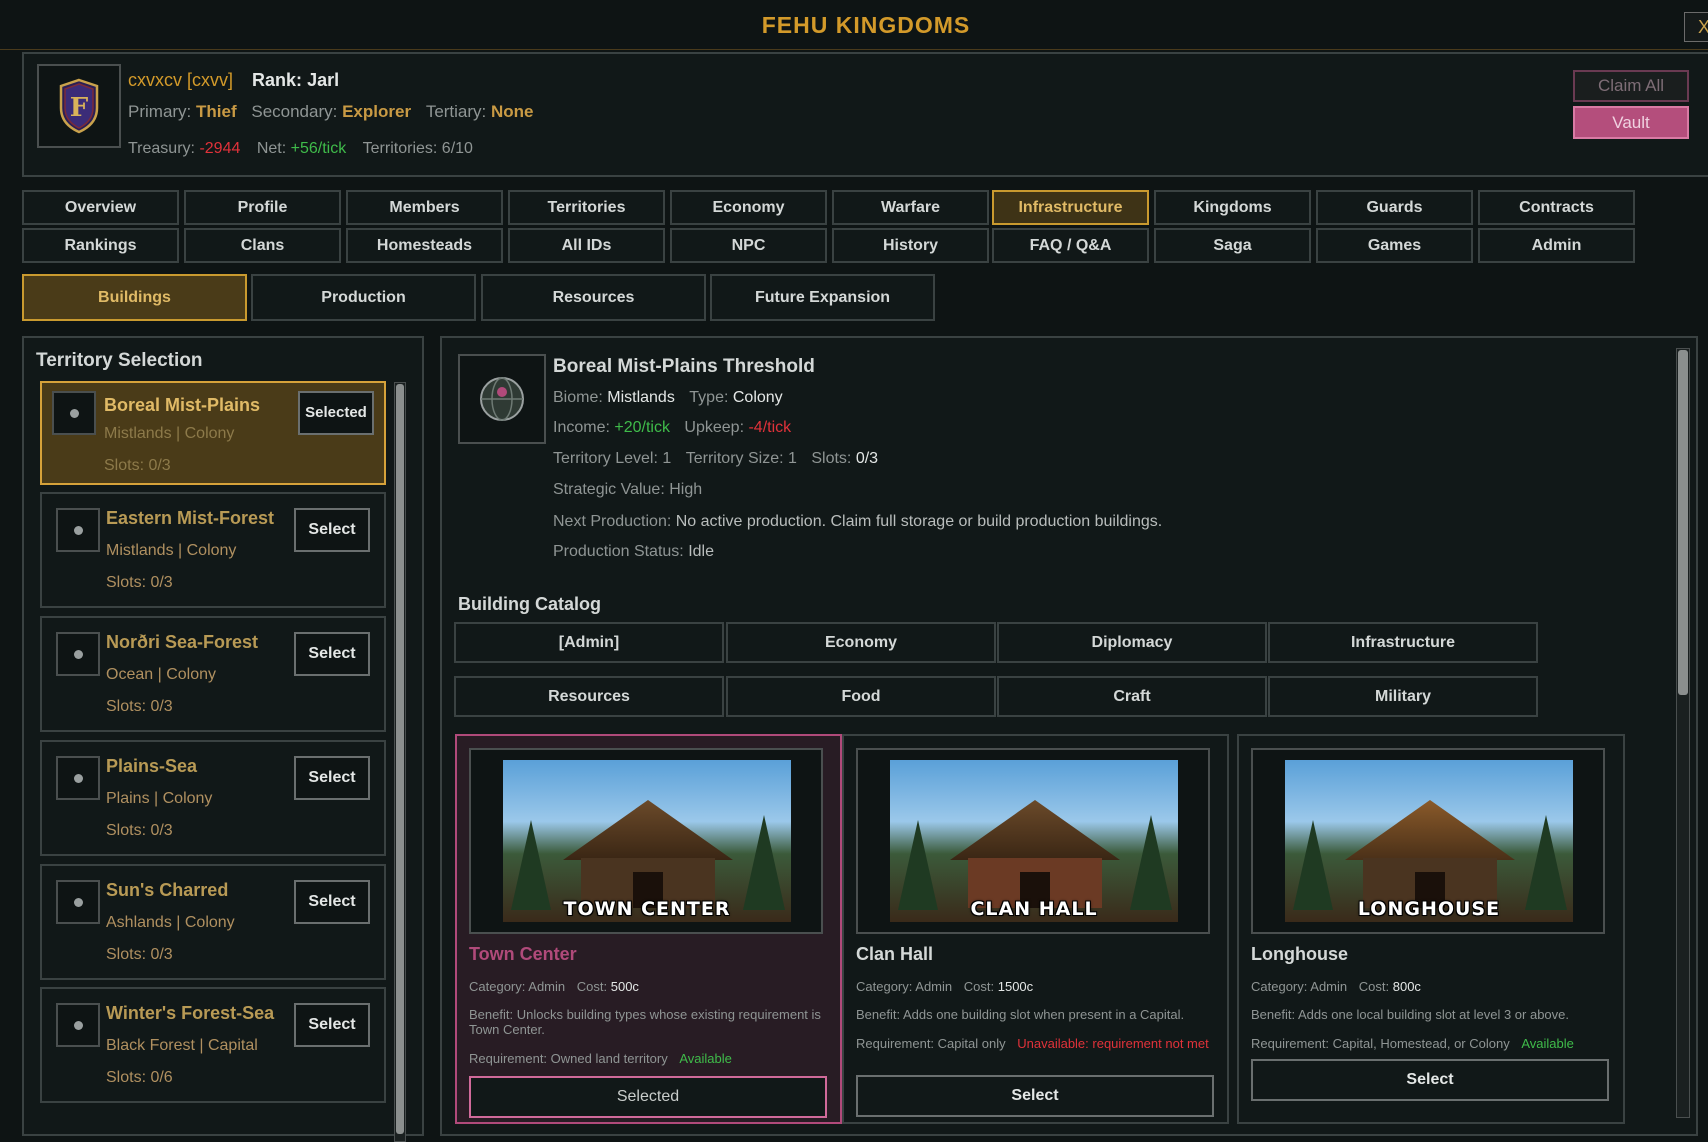 The image size is (1708, 1142). I want to click on tab-warfare: Warfare, so click(910, 207).